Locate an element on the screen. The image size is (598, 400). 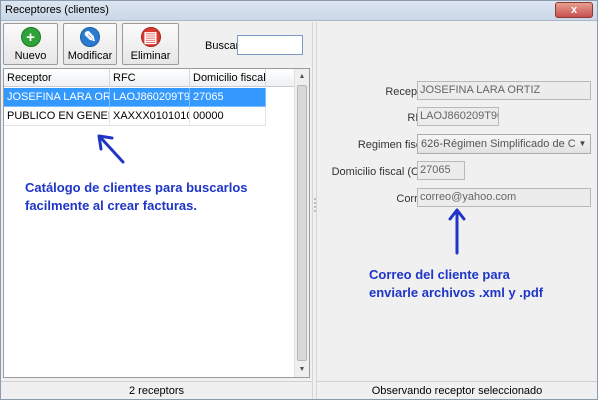
annotation-arrow-up-icon is located at coordinates (457, 231).